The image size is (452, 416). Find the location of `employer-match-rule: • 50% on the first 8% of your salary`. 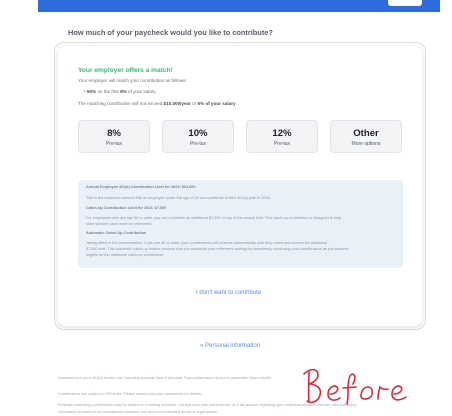

employer-match-rule: • 50% on the first 8% of your salary is located at coordinates (120, 91).